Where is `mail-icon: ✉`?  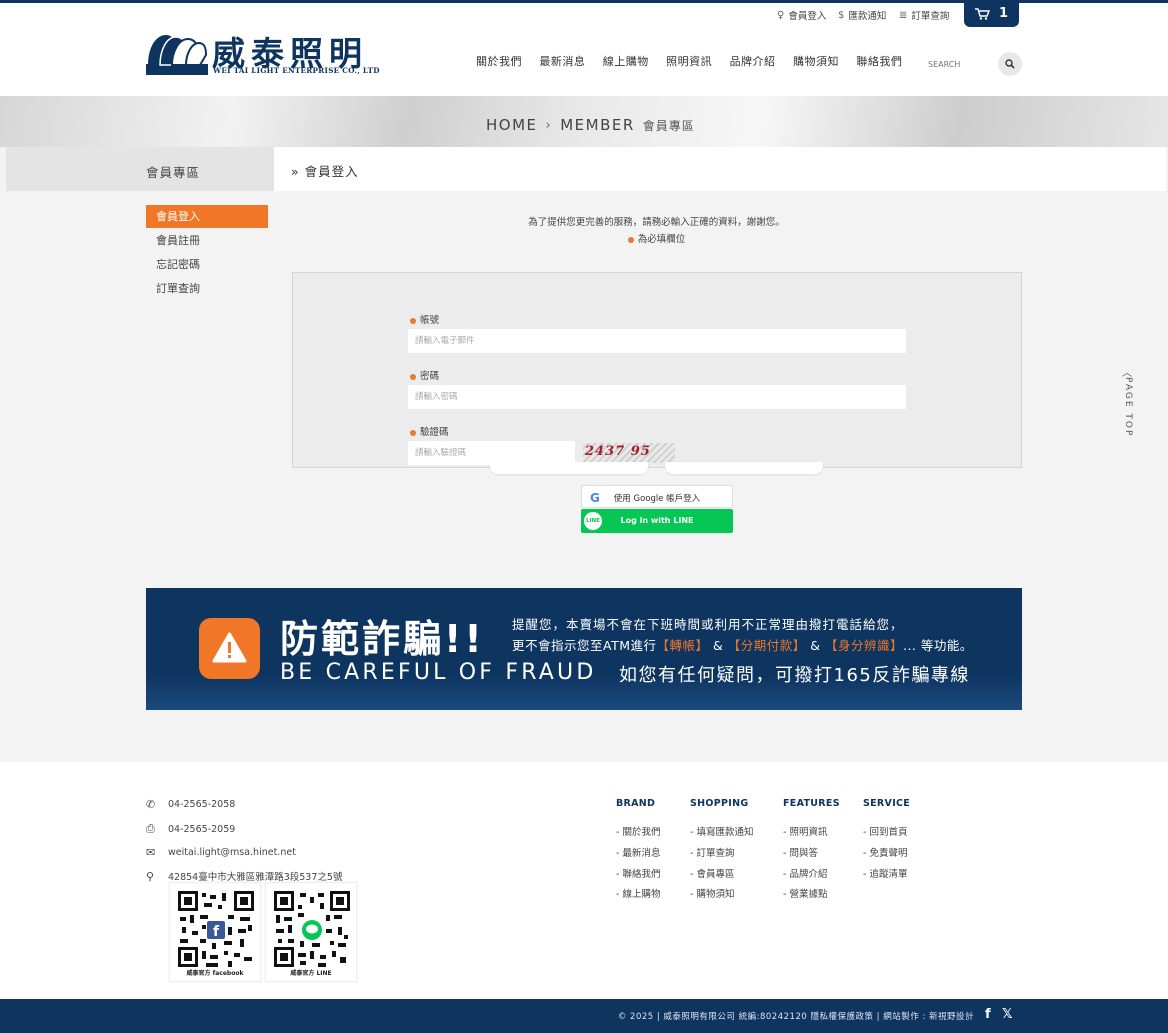 mail-icon: ✉ is located at coordinates (151, 852).